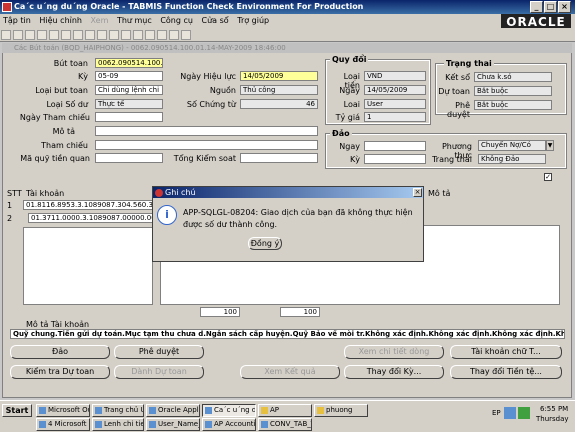 This screenshot has width=575, height=432. Describe the element at coordinates (394, 352) in the screenshot. I see `view-line-details-button: Xem chi tiết dòng` at that location.